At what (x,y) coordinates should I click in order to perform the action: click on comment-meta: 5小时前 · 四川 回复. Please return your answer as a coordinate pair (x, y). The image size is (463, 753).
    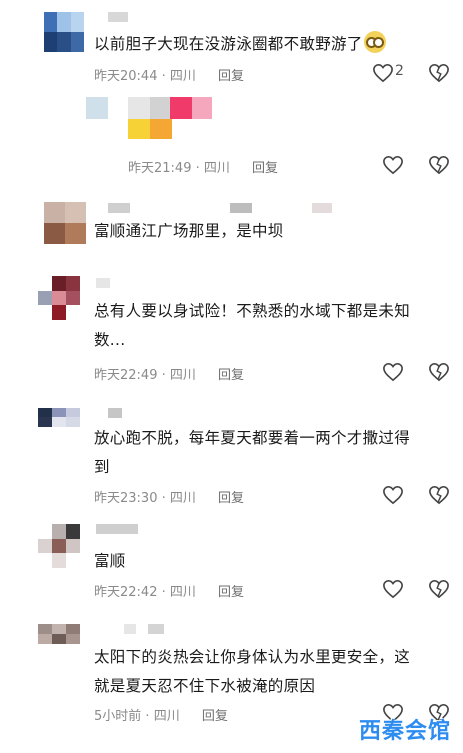
    Looking at the image, I should click on (161, 714).